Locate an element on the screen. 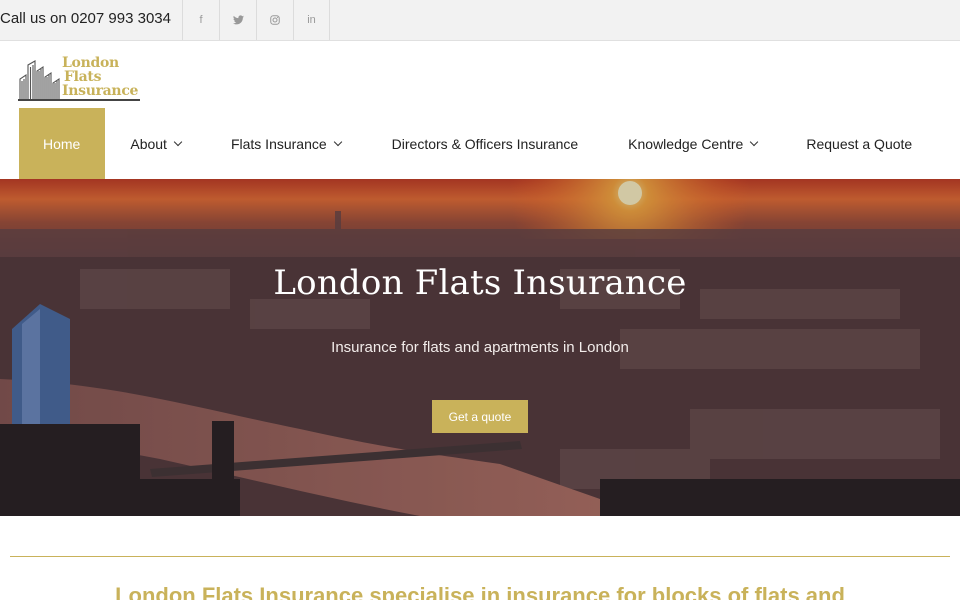 Image resolution: width=960 pixels, height=600 pixels. phone-number: Call us on 0207 993 3034 is located at coordinates (85, 18).